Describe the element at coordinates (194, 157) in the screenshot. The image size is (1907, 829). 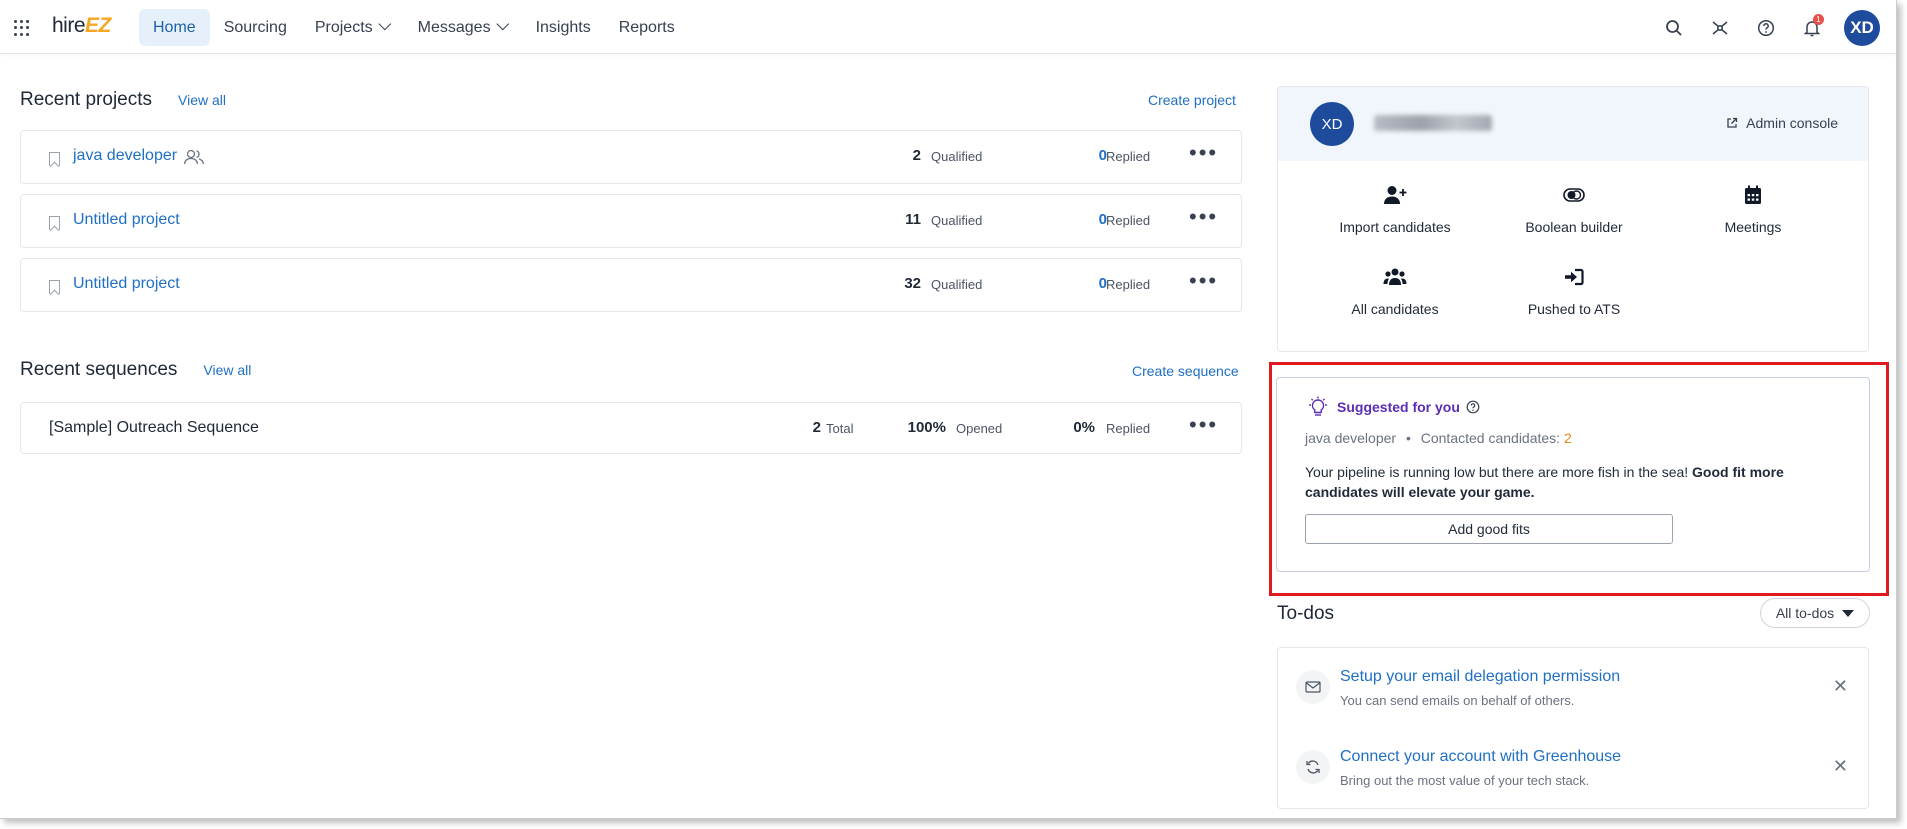
I see `shared-users-icon` at that location.